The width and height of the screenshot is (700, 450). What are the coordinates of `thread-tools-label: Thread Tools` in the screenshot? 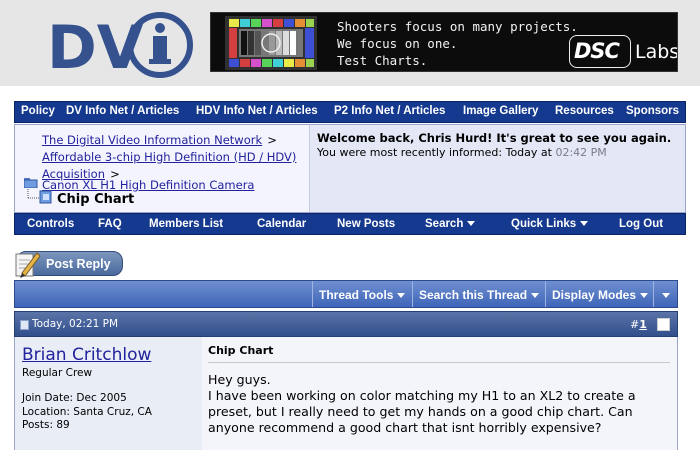 It's located at (356, 295).